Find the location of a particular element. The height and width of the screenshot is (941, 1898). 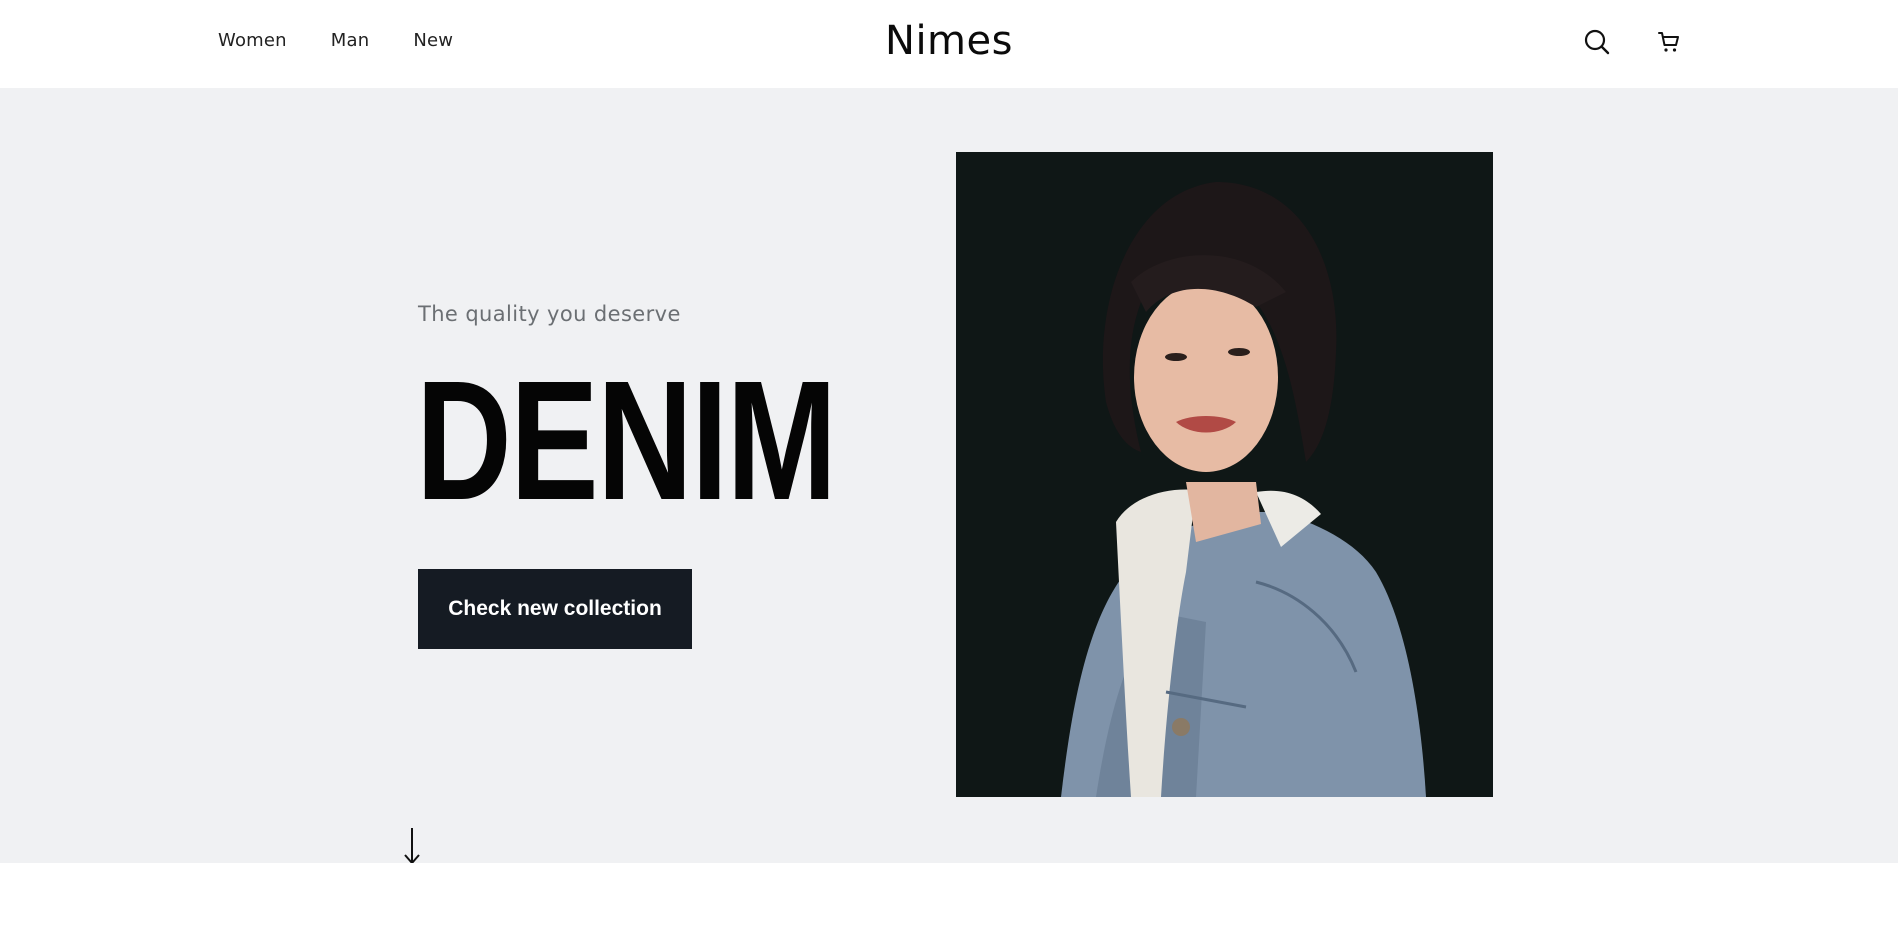

top-navigation-bar: Women Man New Nimes is located at coordinates (949, 44).